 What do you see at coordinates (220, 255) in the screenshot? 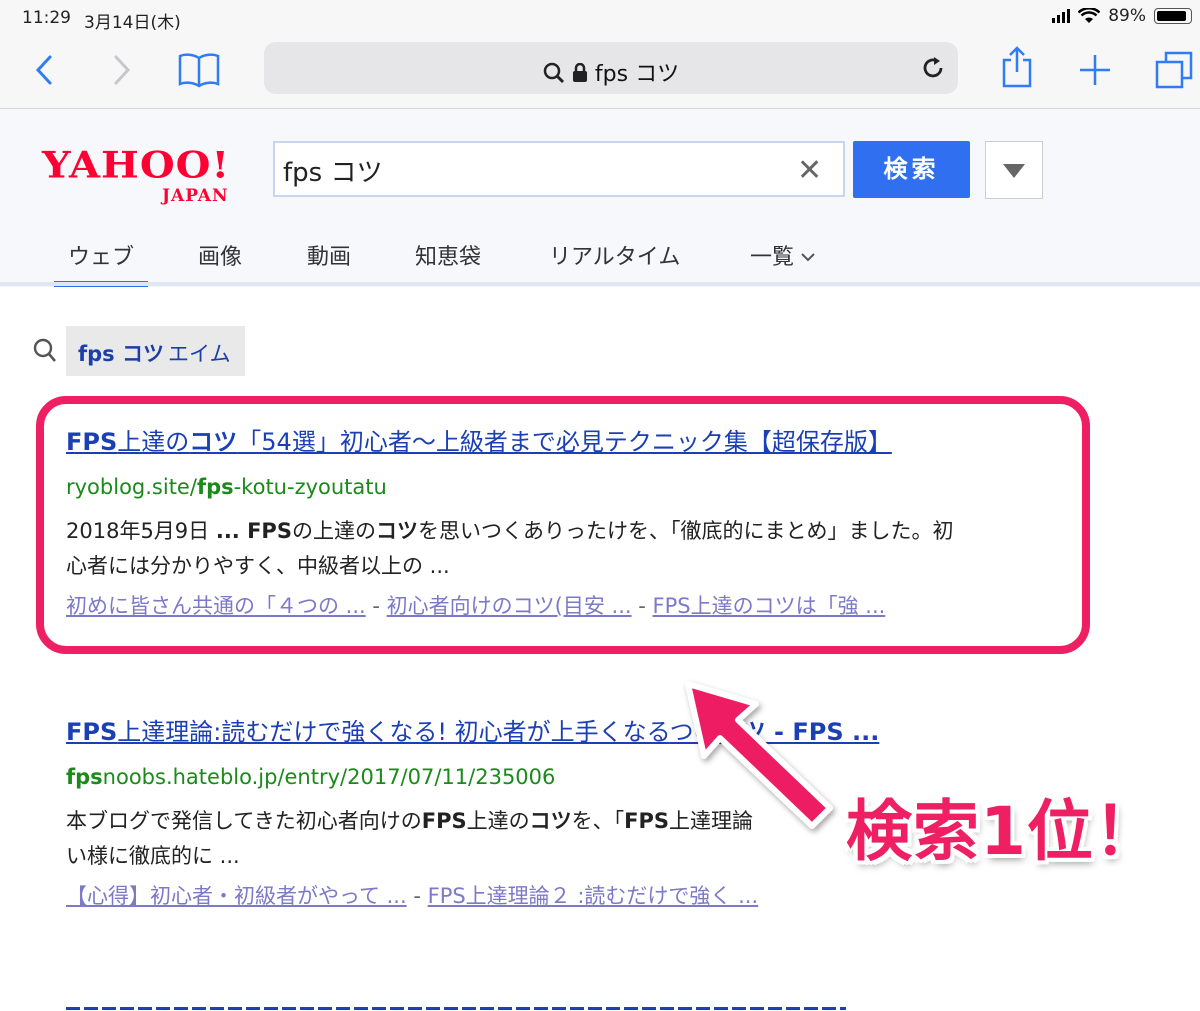
I see `tab-images: 画像` at bounding box center [220, 255].